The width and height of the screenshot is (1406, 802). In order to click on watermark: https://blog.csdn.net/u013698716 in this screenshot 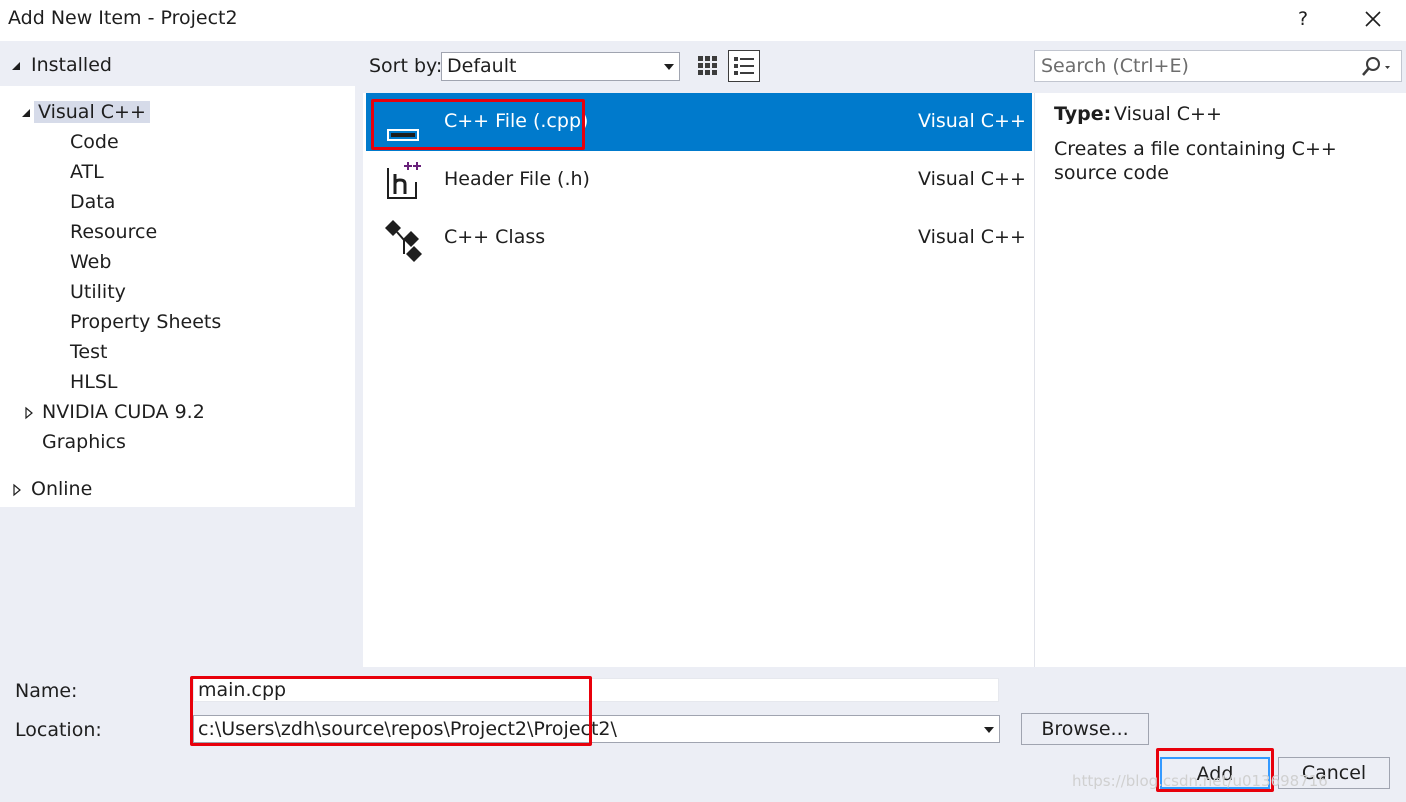, I will do `click(1200, 781)`.